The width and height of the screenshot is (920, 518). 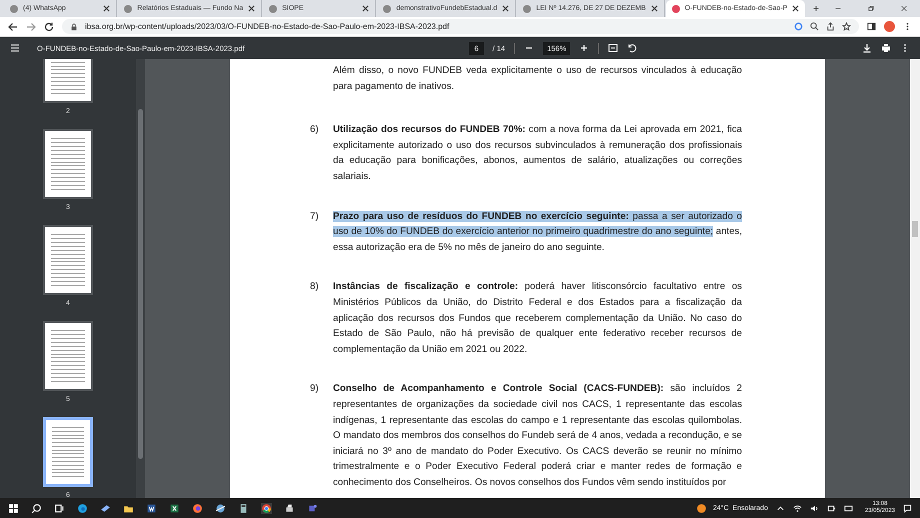 I want to click on paragraph: Utilização dos recursos do FUNDEB 70%: com a nova forma da Lei aprovada em 2021, fica explicitamente autorizado o uso dos recursos subvinculados à remuneração dos profissionais da educação para bonificações, abonos, aumentos de salário, atualizações ou correções salariais., so click(x=537, y=153).